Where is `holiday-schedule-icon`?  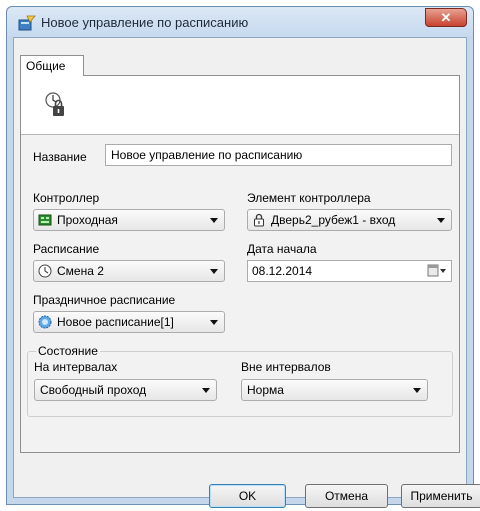
holiday-schedule-icon is located at coordinates (45, 322).